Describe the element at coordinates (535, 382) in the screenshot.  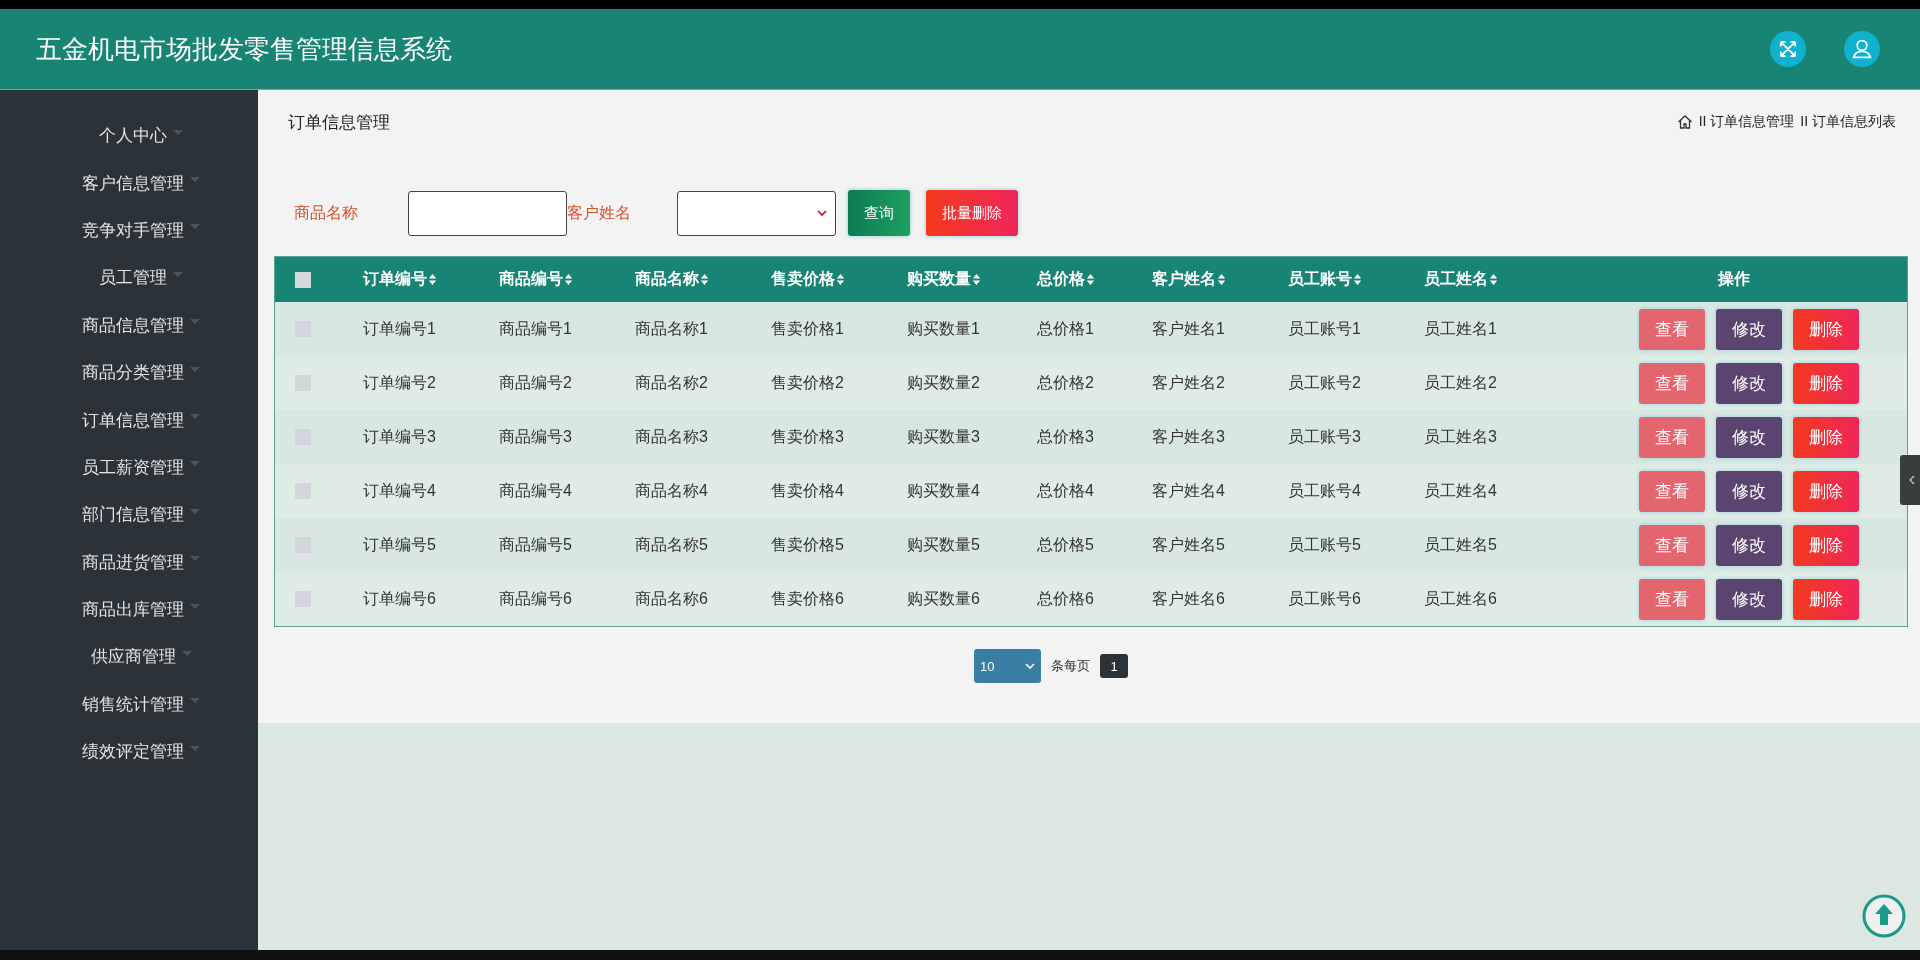
I see `table-cell: 商品编号2` at that location.